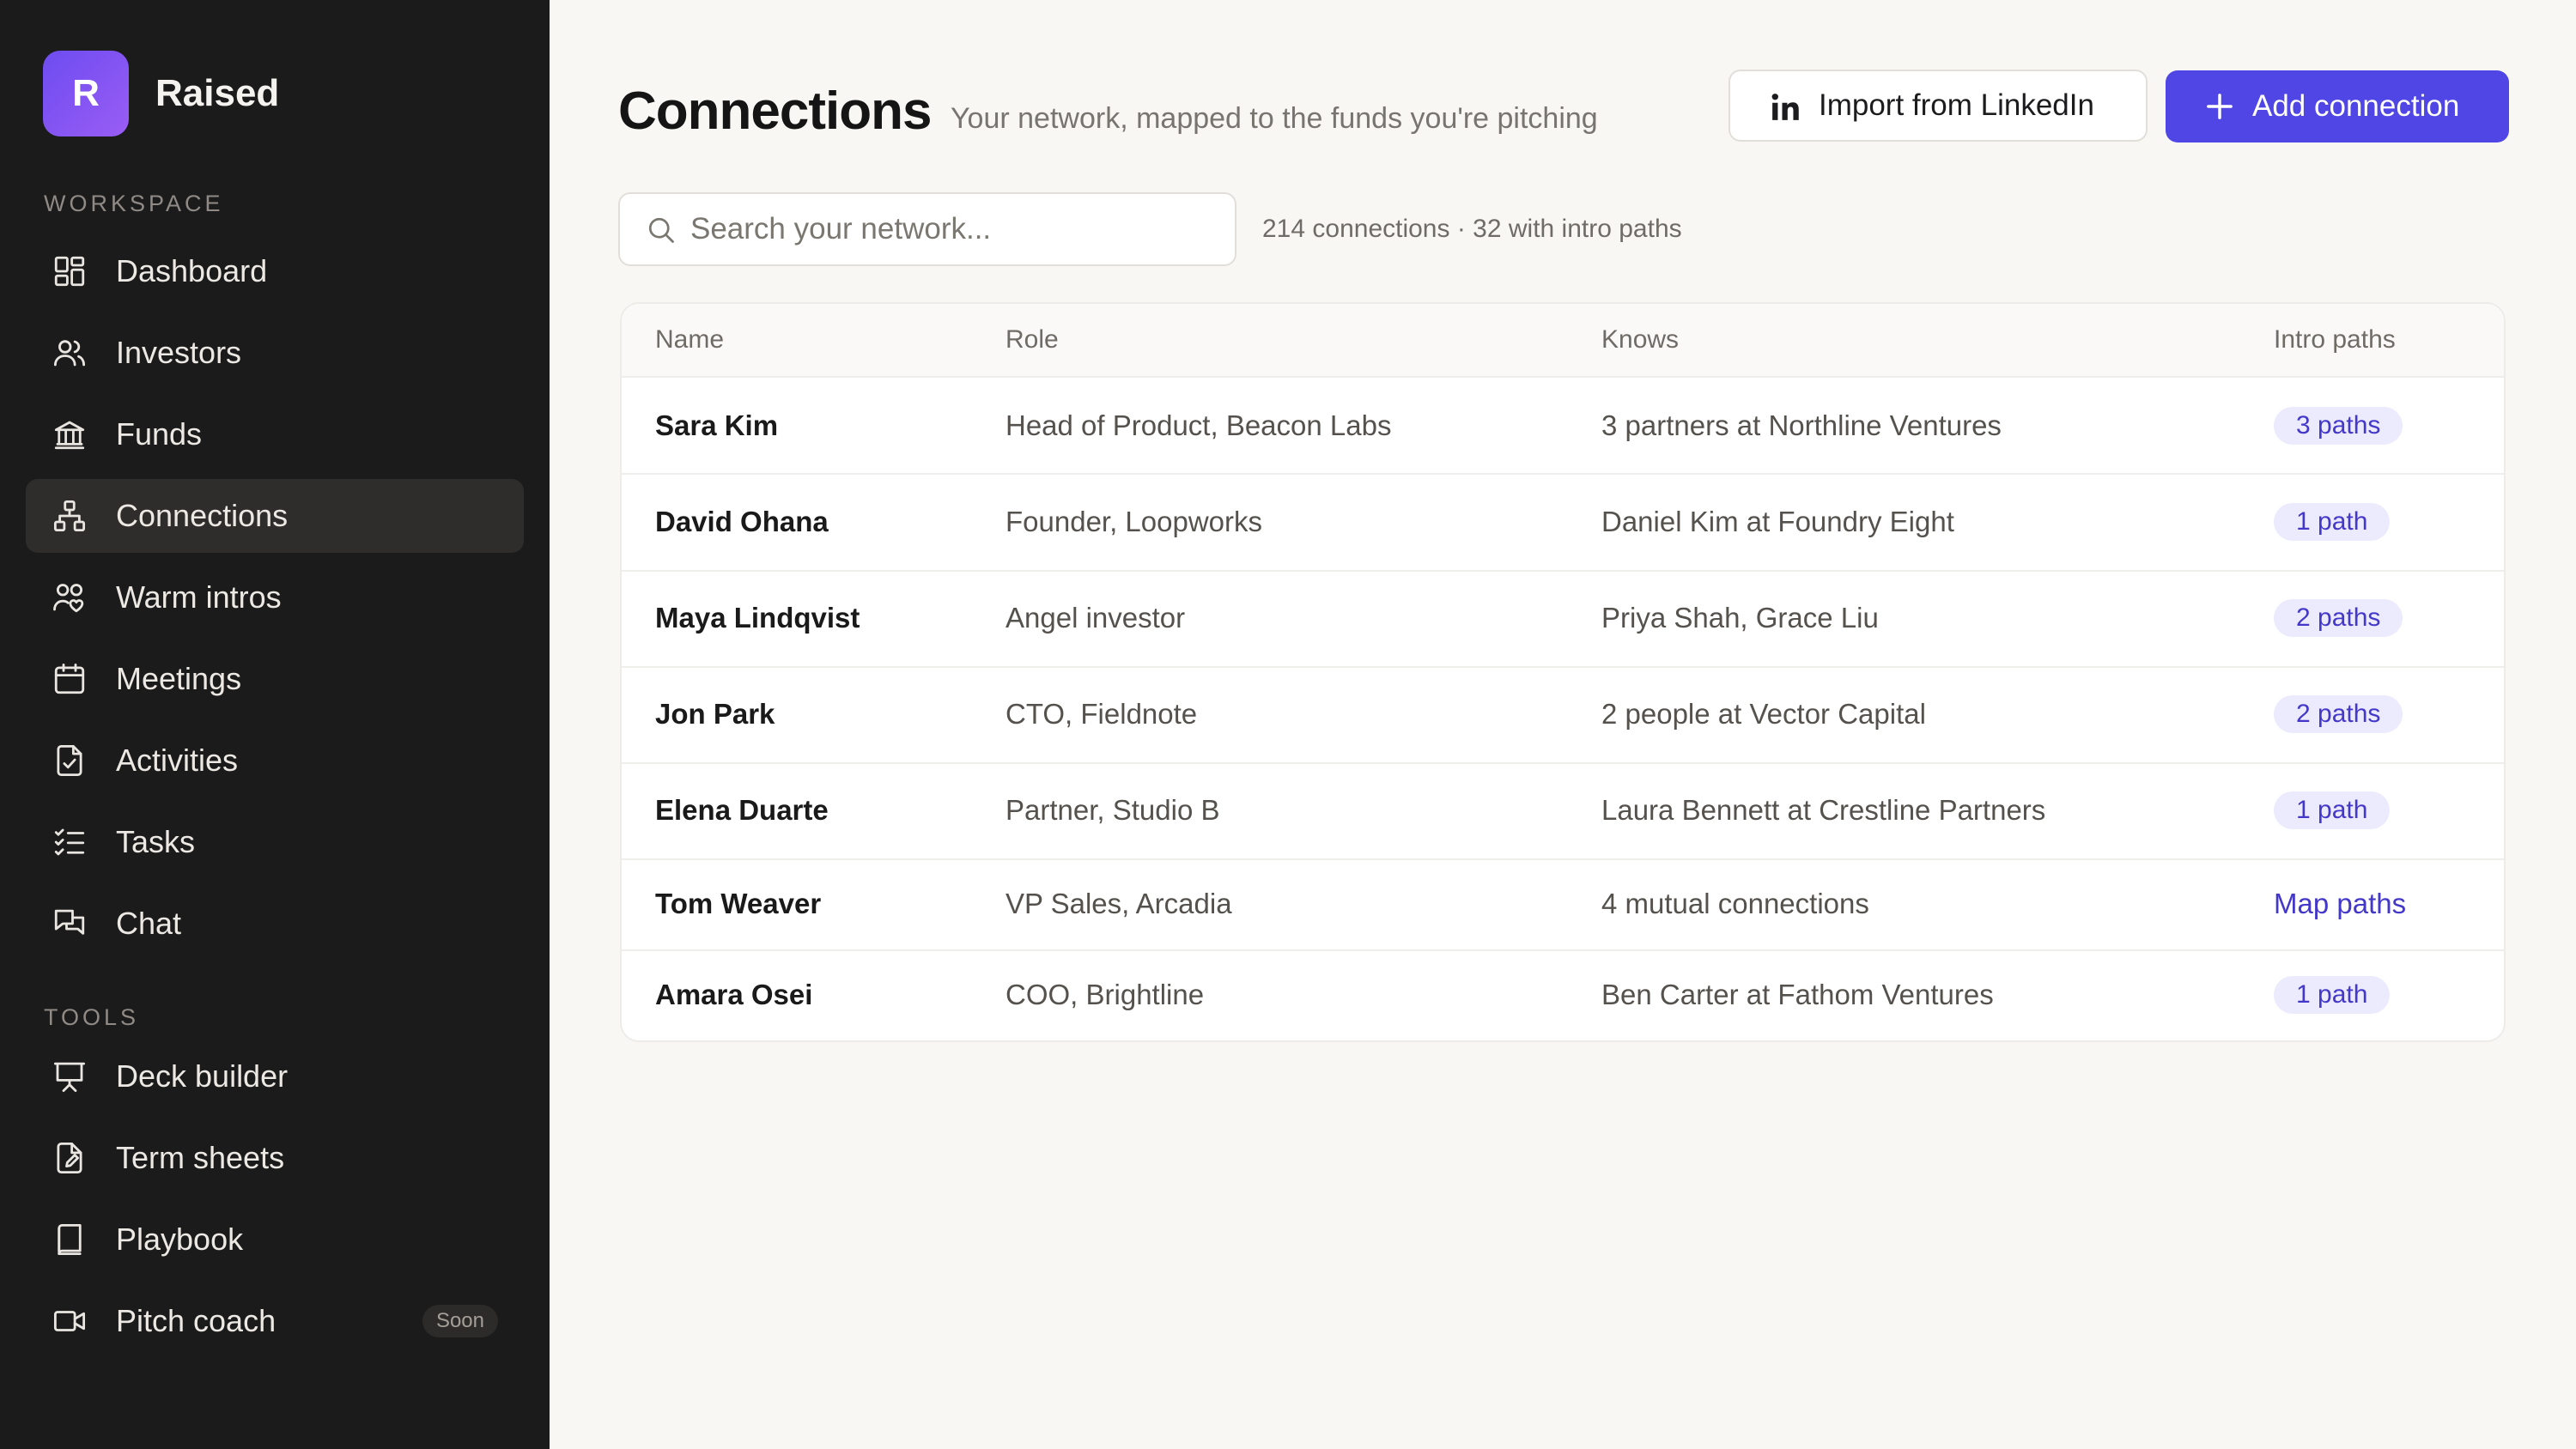  I want to click on people-heart-icon, so click(70, 597).